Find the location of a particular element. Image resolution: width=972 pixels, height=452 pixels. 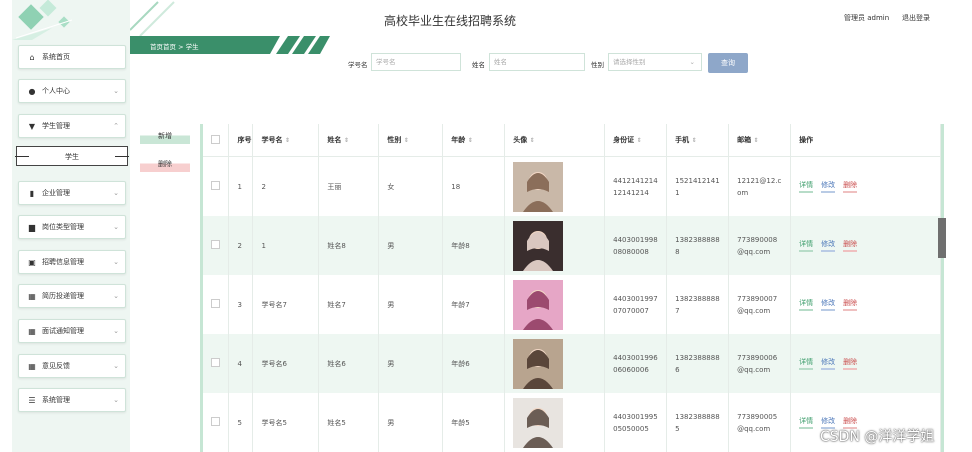

col-avatar: 头像 ⇕ is located at coordinates (555, 140).